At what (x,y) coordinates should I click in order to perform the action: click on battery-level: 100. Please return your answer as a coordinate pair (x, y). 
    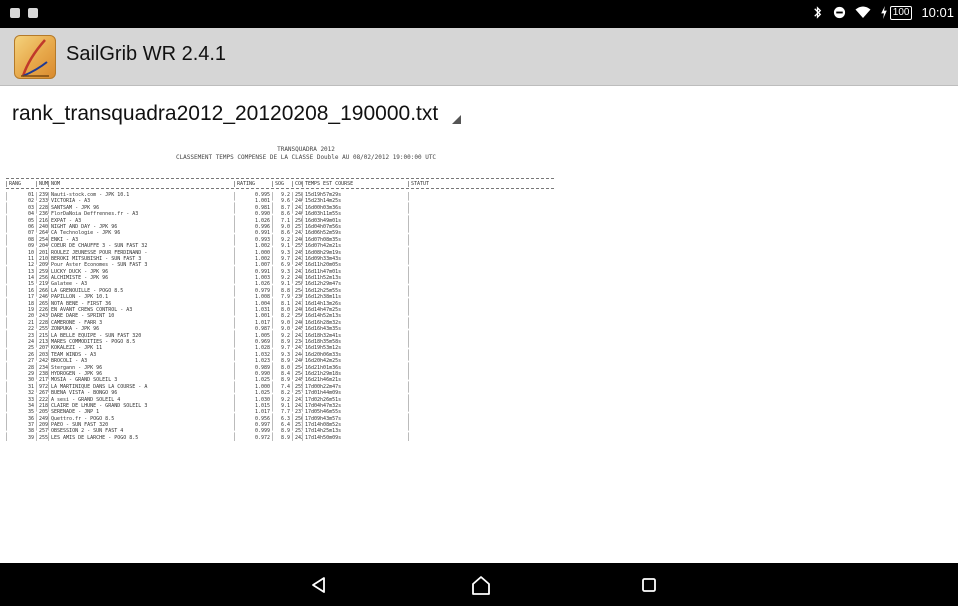
    Looking at the image, I should click on (901, 12).